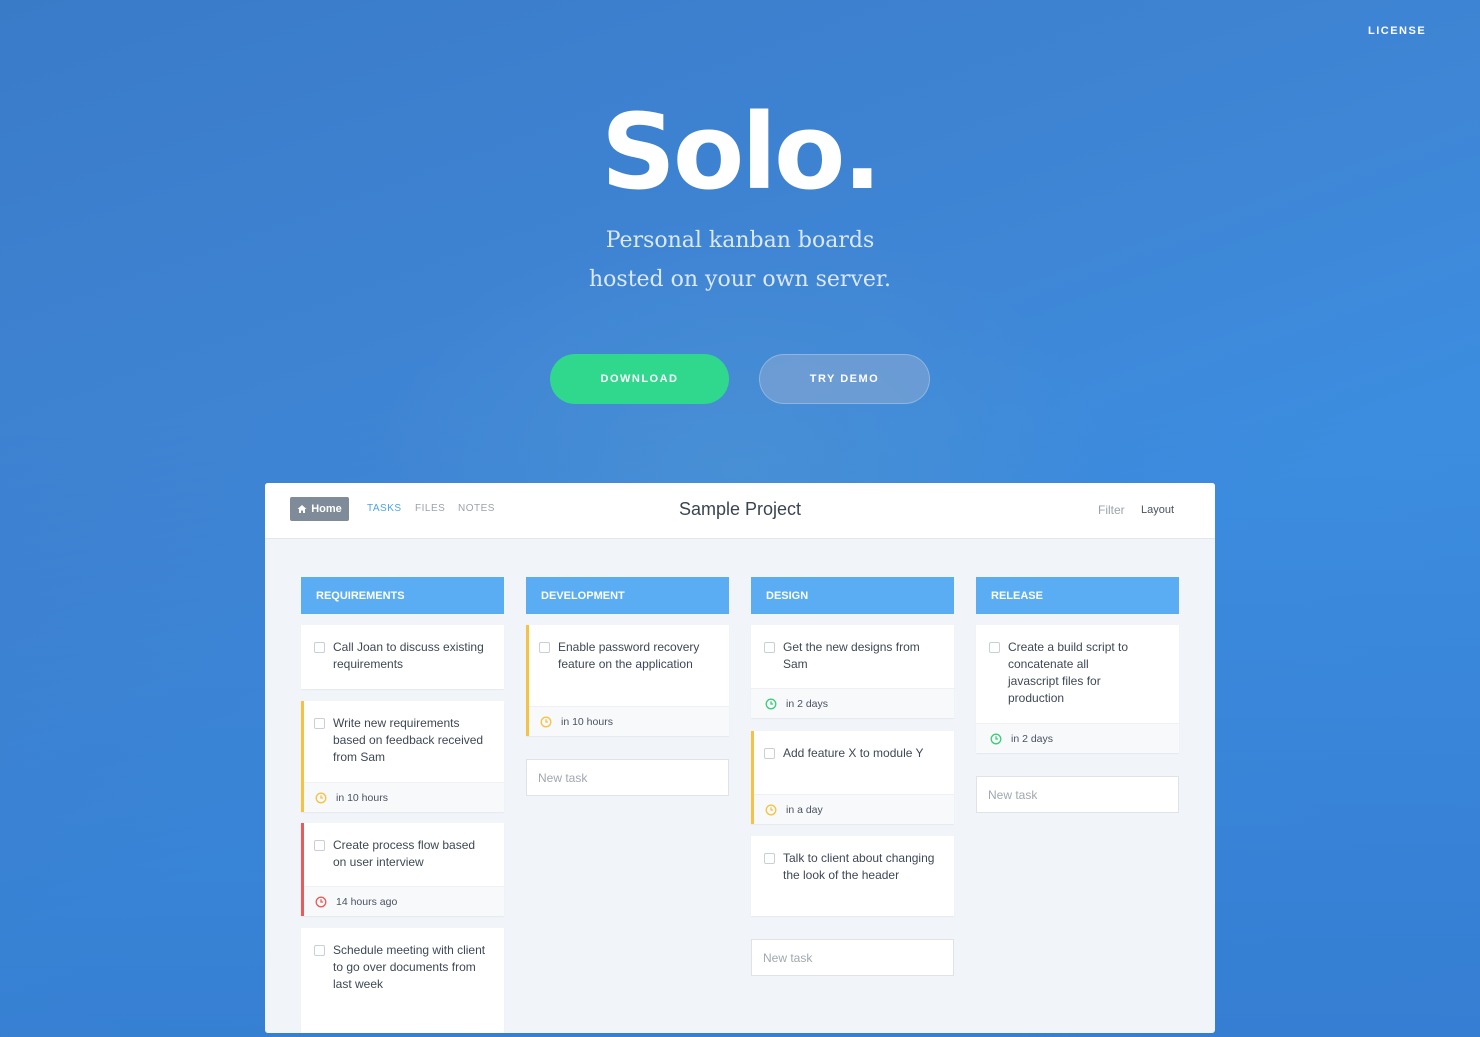 This screenshot has height=1037, width=1480. What do you see at coordinates (844, 379) in the screenshot?
I see `try-demo-button: TRY DEMO` at bounding box center [844, 379].